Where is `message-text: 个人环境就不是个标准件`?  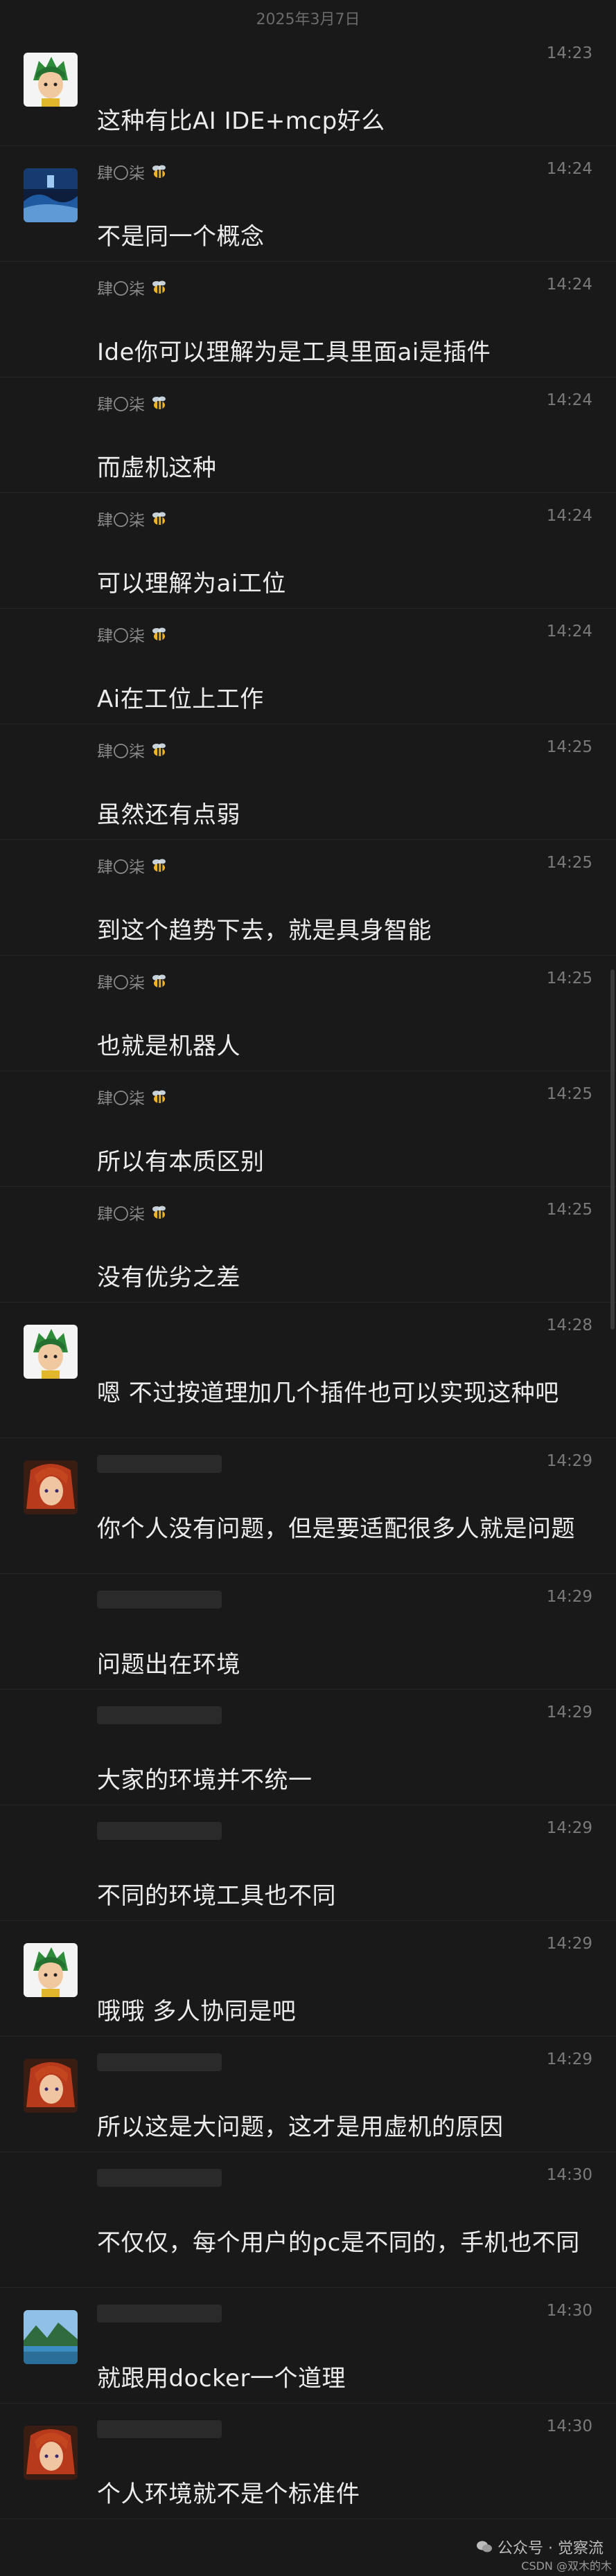
message-text: 个人环境就不是个标准件 is located at coordinates (339, 2494).